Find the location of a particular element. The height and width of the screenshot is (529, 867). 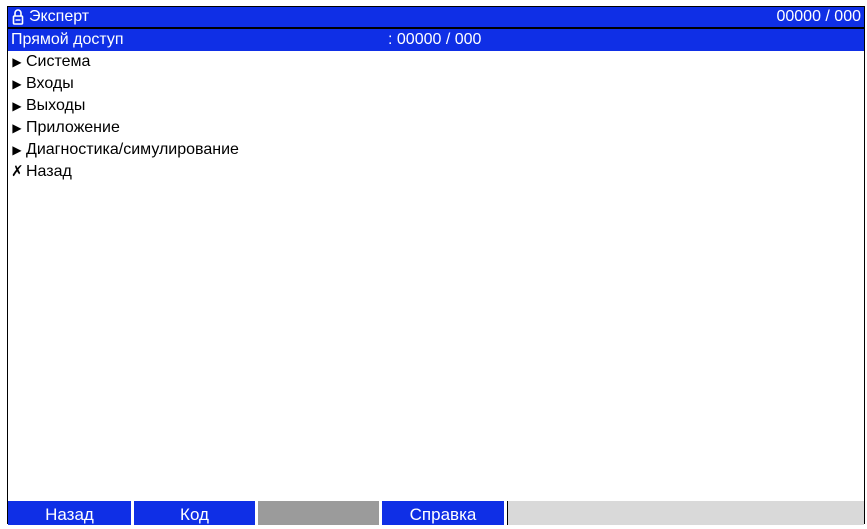

softkey-help: Справка is located at coordinates (444, 513).